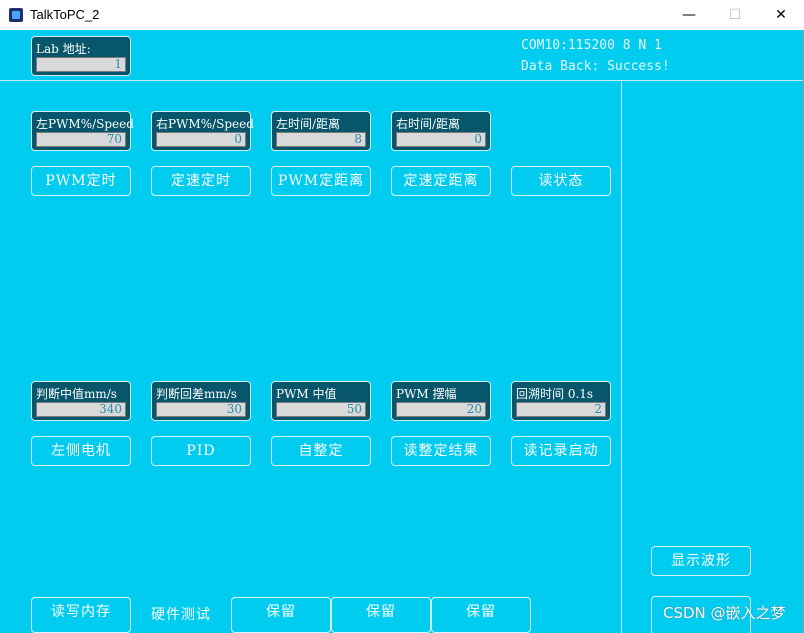  I want to click on minimize-button: —, so click(689, 15).